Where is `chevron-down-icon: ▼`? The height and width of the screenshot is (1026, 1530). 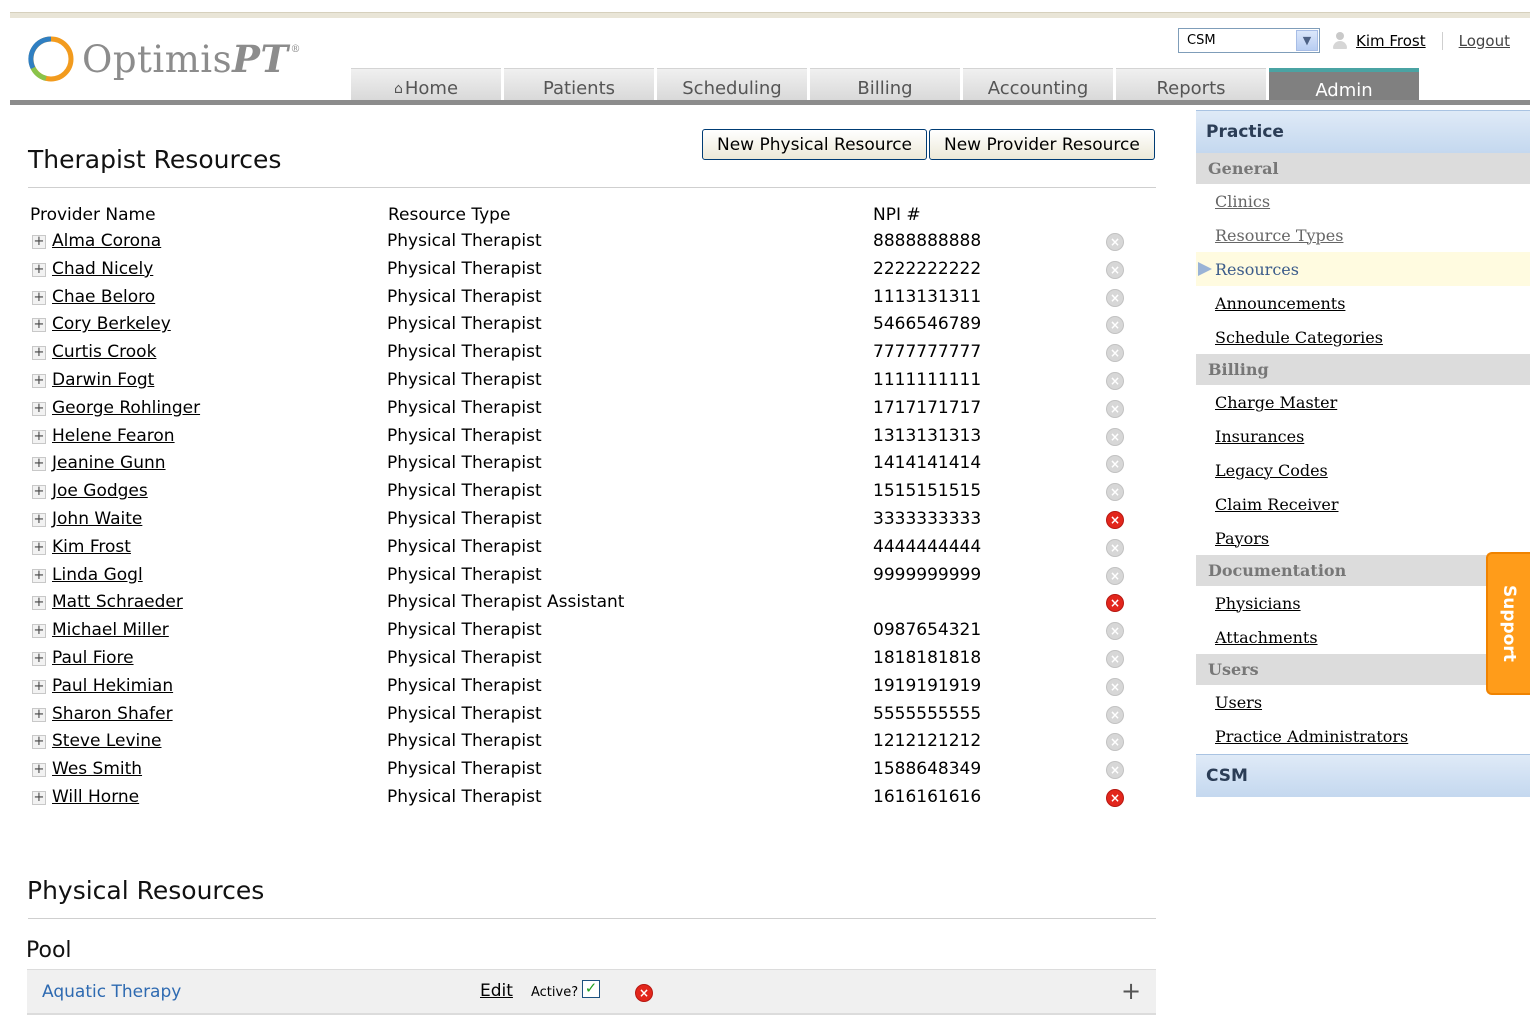
chevron-down-icon: ▼ is located at coordinates (1307, 40).